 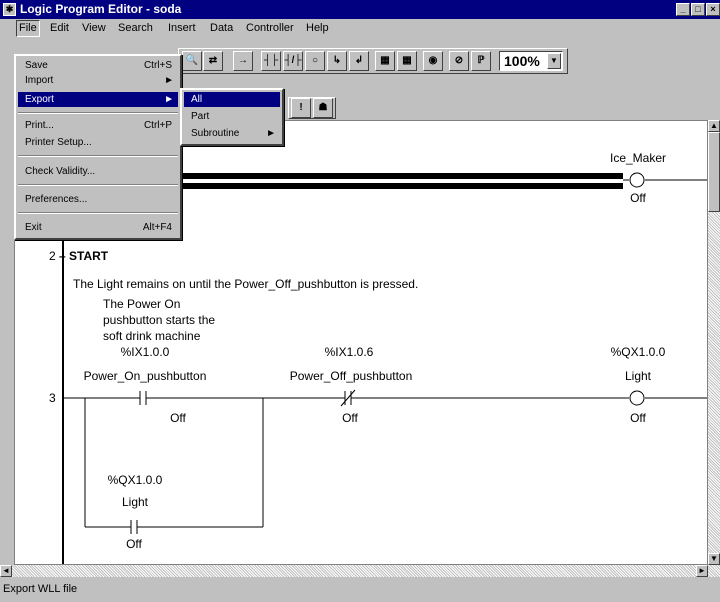 I want to click on branch-contact-address: %QX1.0.0, so click(x=135, y=480).